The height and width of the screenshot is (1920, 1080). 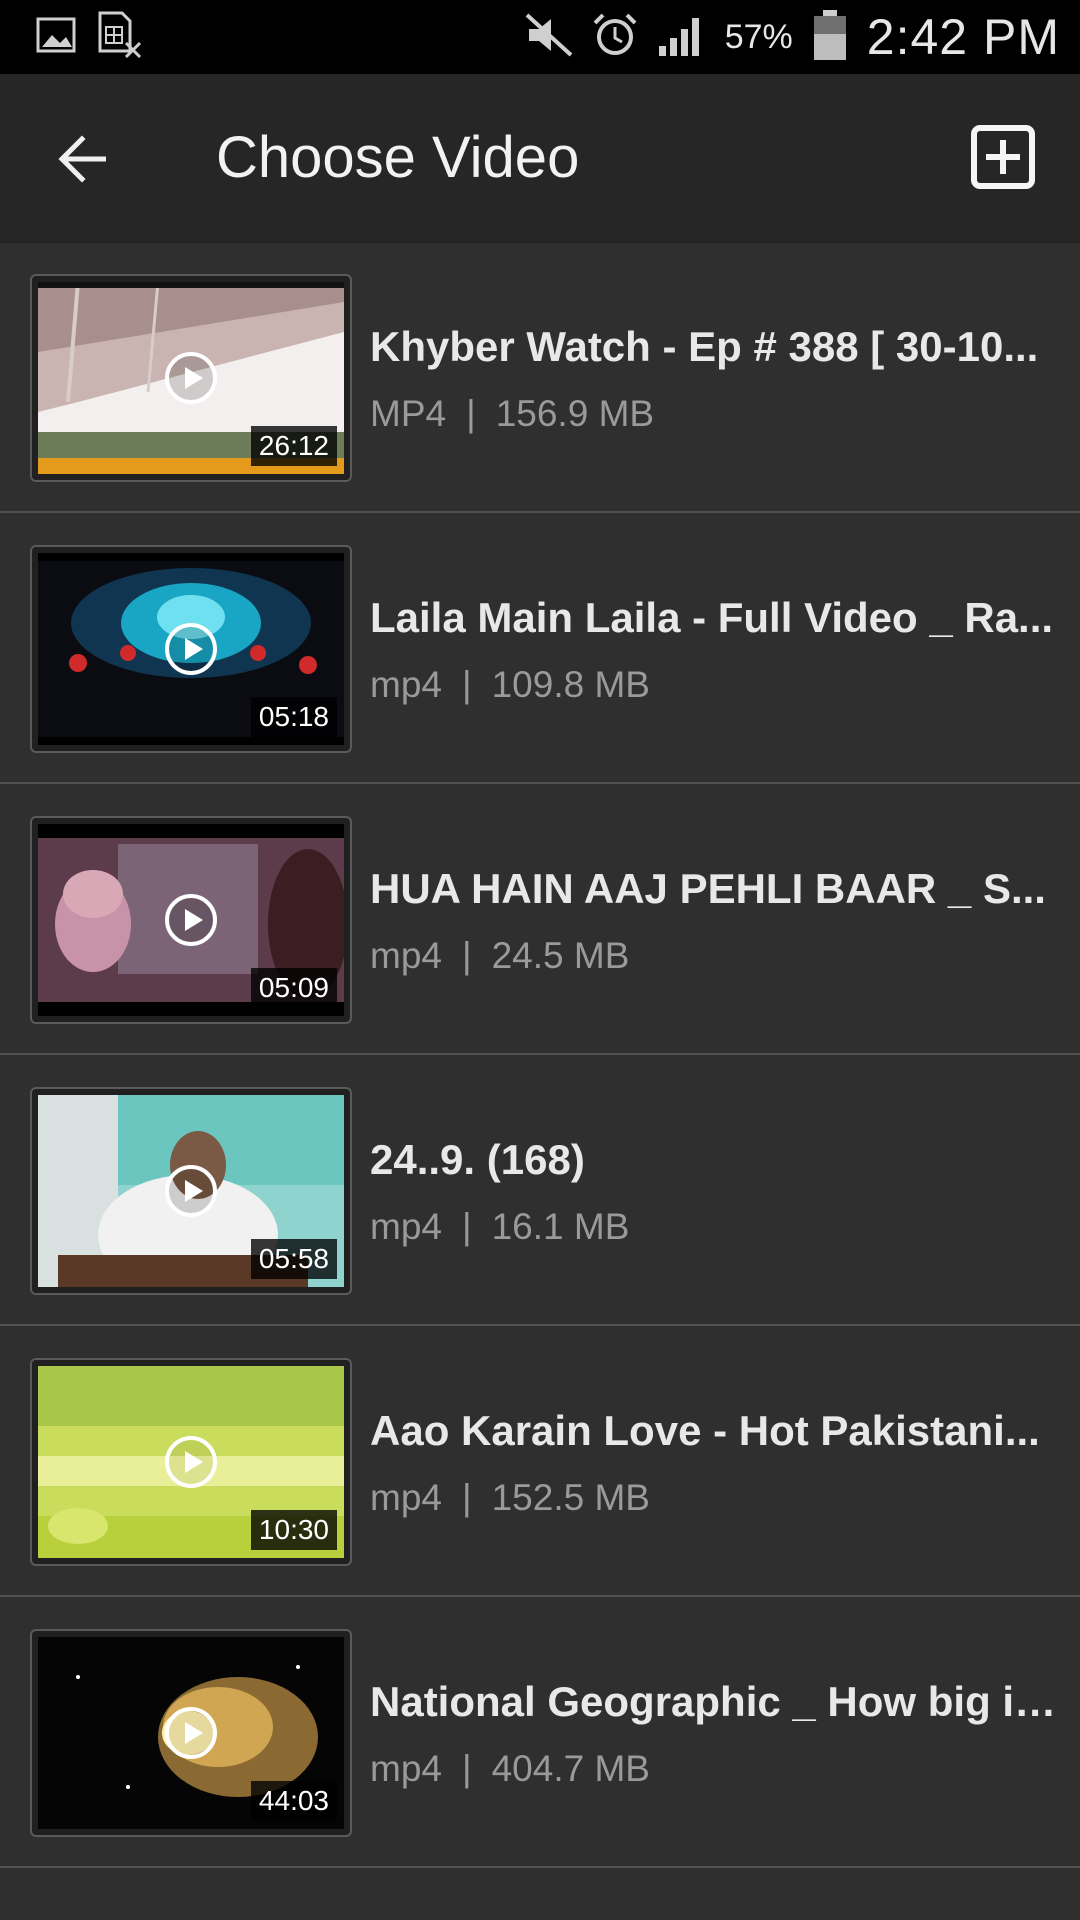 I want to click on video-meta: mp4 | 109.8 MB, so click(x=510, y=685).